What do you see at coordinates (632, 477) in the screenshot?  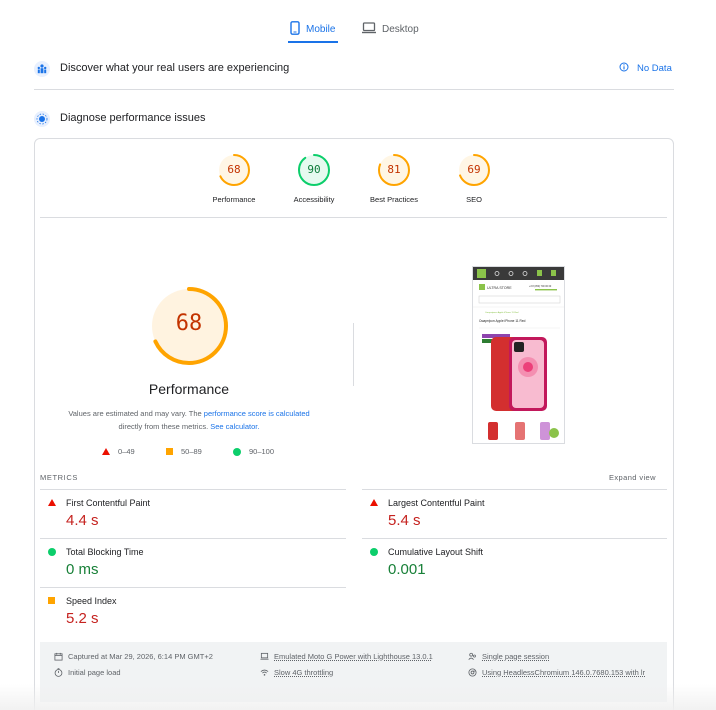 I see `expand-view-button: Expand view` at bounding box center [632, 477].